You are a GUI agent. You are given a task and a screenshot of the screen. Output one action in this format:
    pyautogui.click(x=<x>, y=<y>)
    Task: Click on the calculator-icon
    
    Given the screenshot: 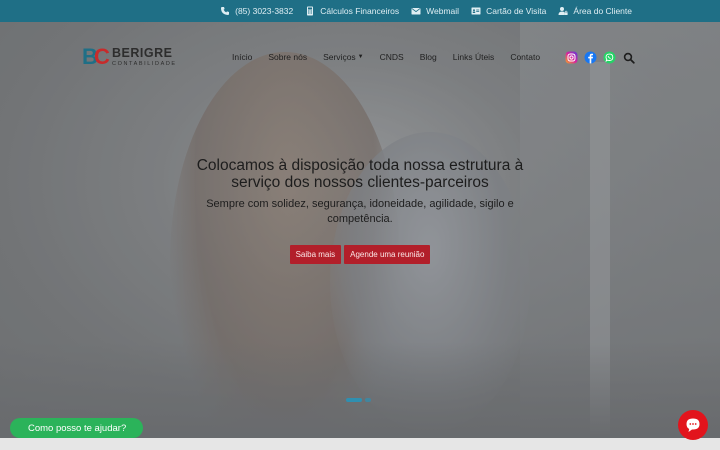 What is the action you would take?
    pyautogui.click(x=310, y=11)
    